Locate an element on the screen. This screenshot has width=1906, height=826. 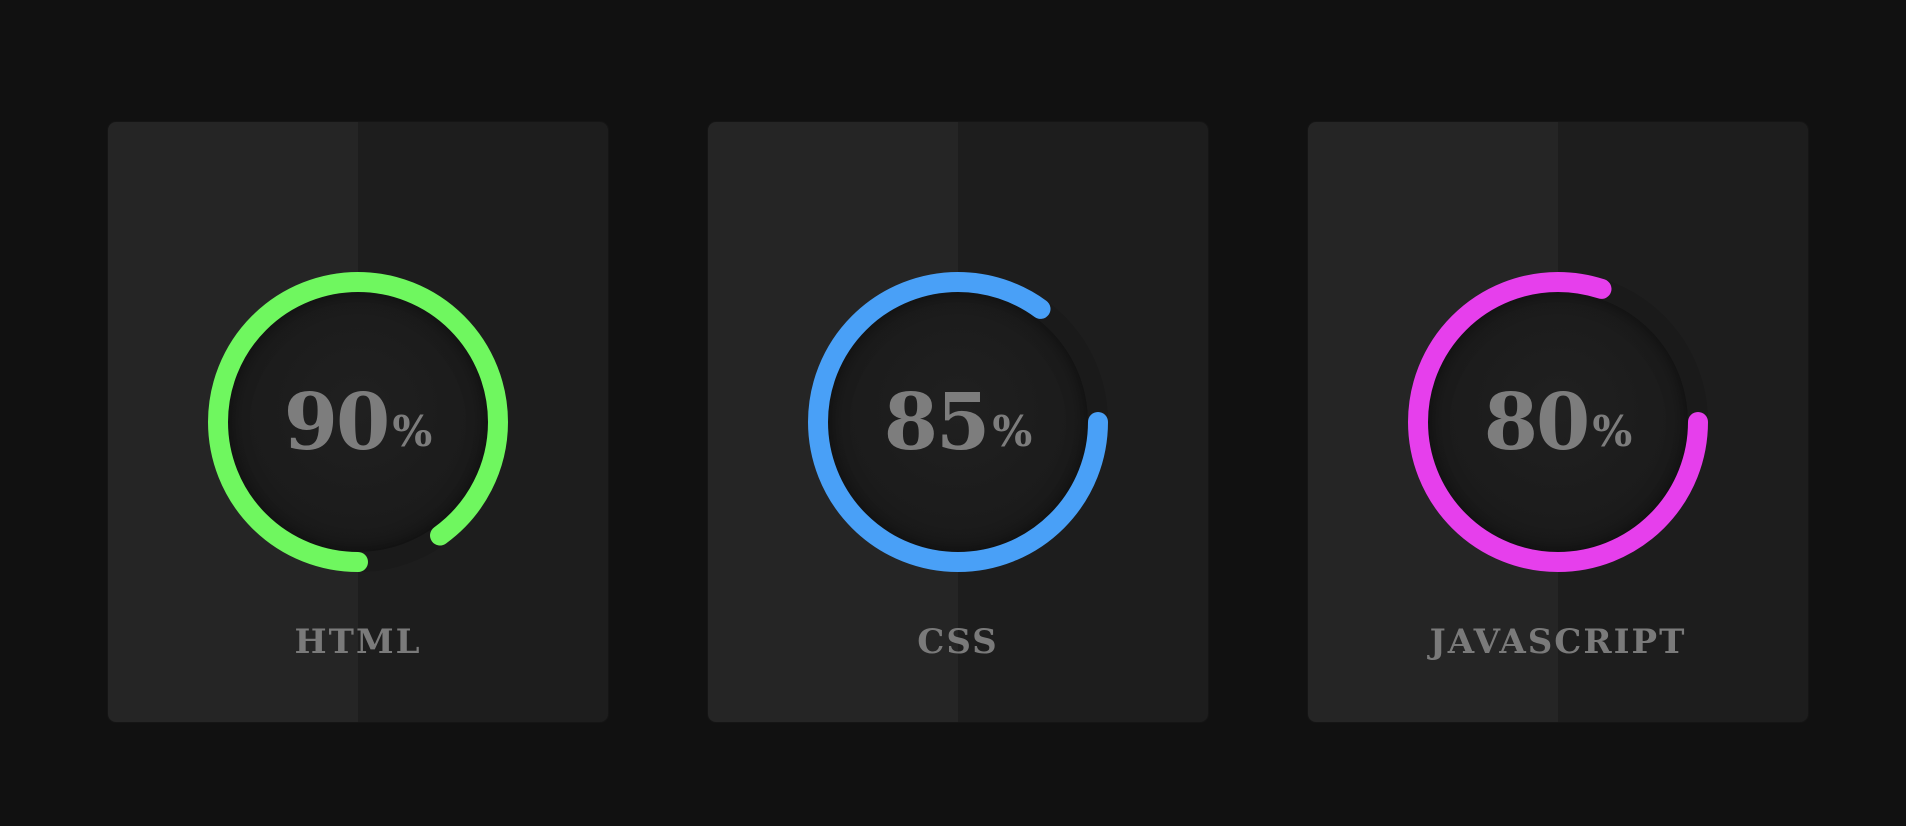
percent-readout: 85% is located at coordinates (958, 422).